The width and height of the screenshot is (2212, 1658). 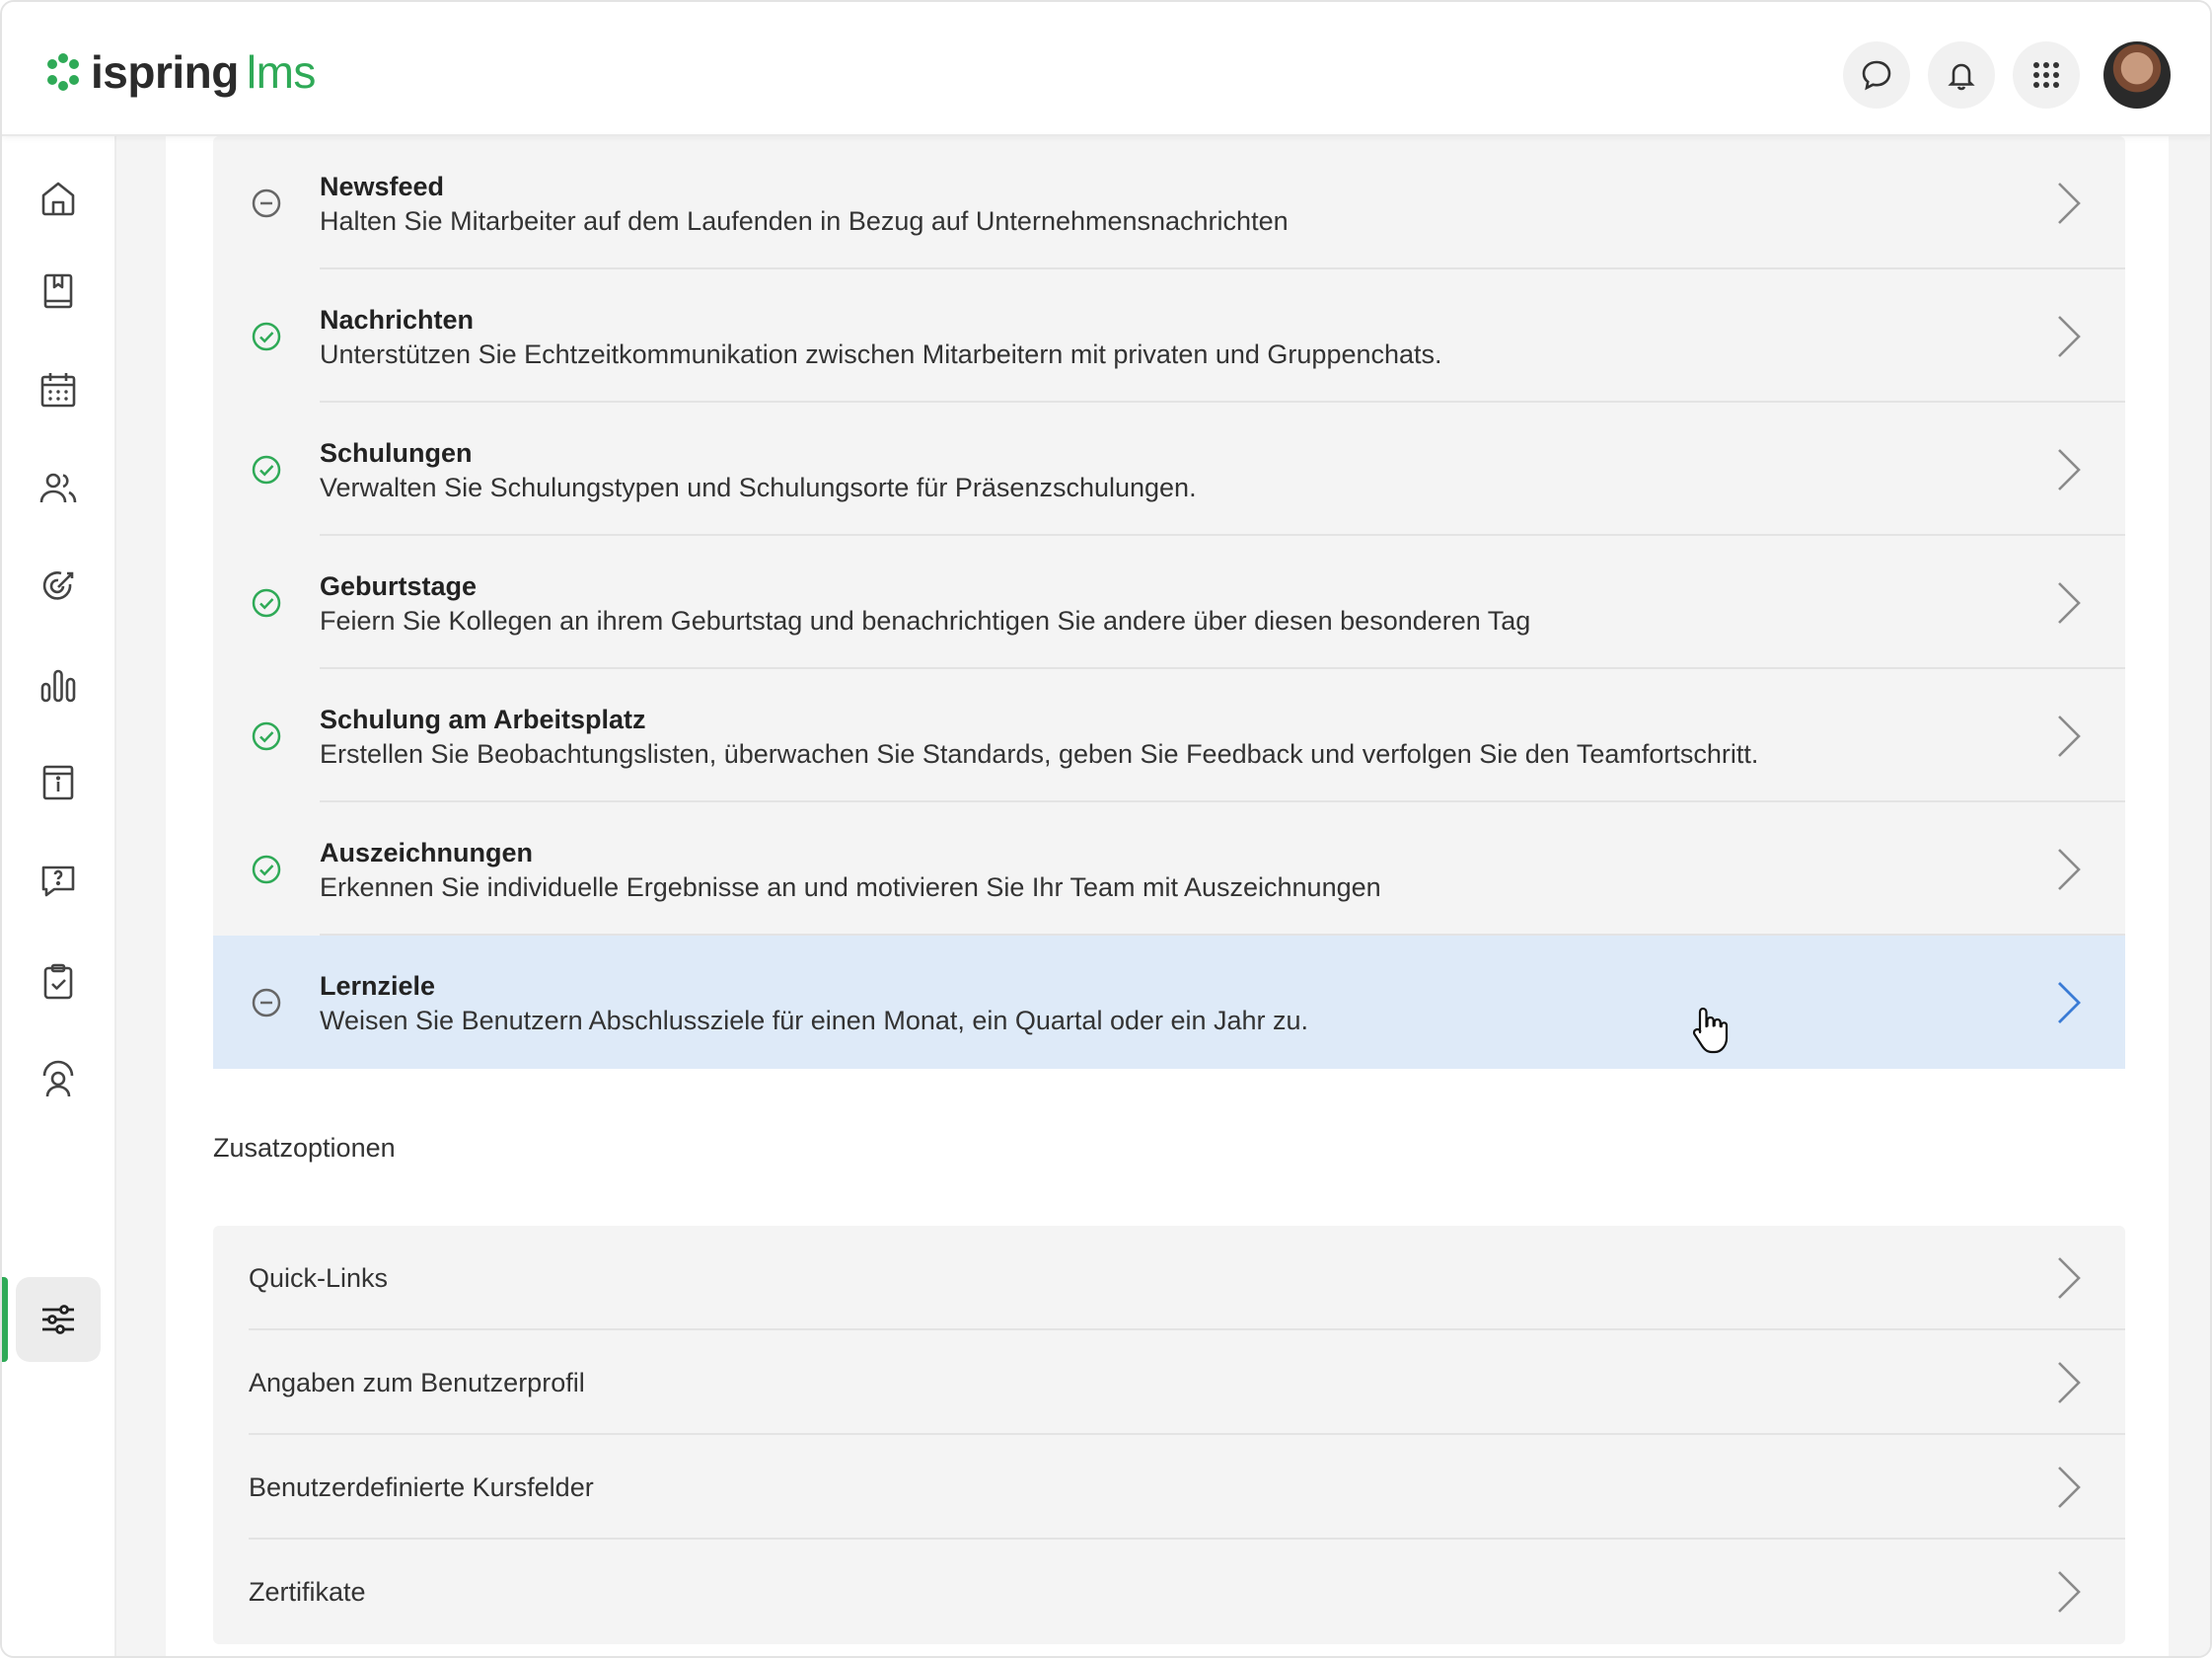 I want to click on user-avatar, so click(x=2137, y=75).